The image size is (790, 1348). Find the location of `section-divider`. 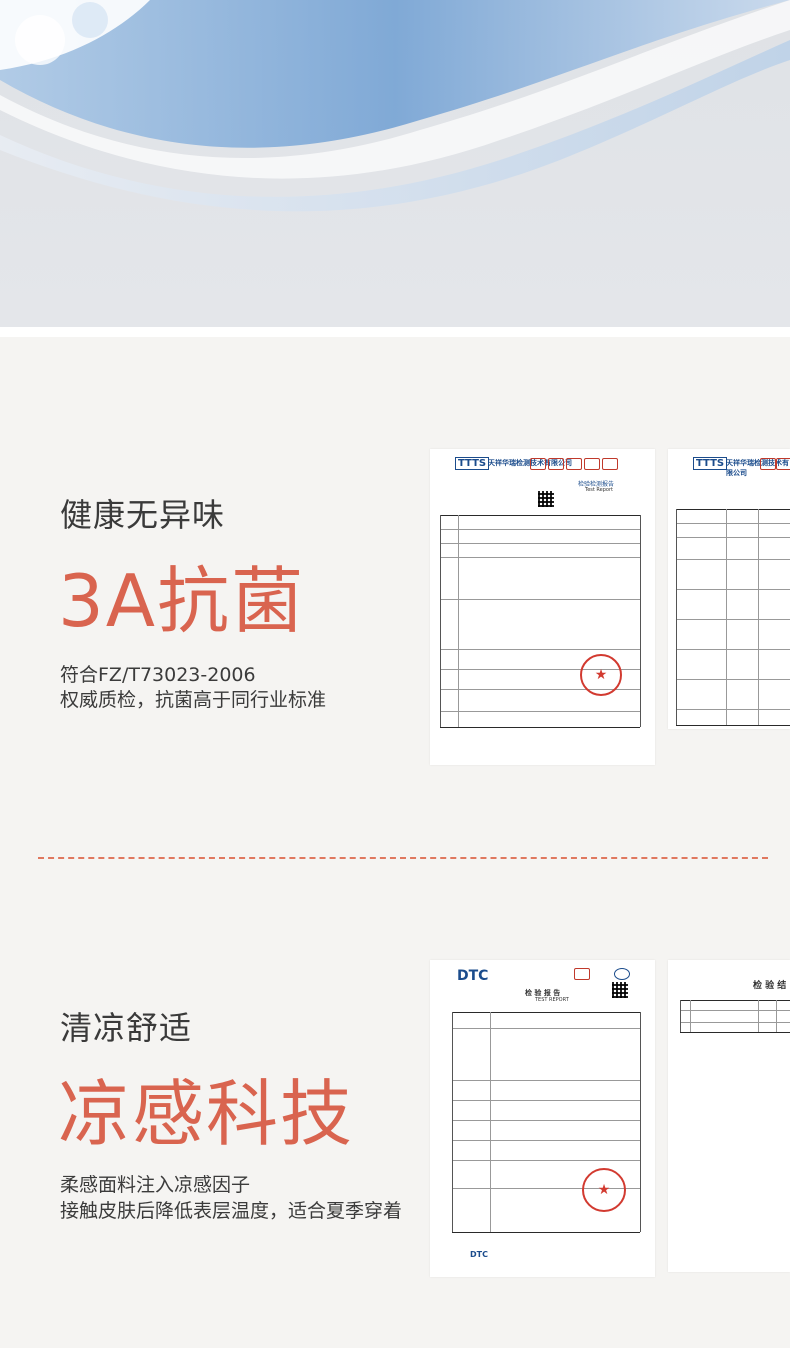

section-divider is located at coordinates (395, 332).